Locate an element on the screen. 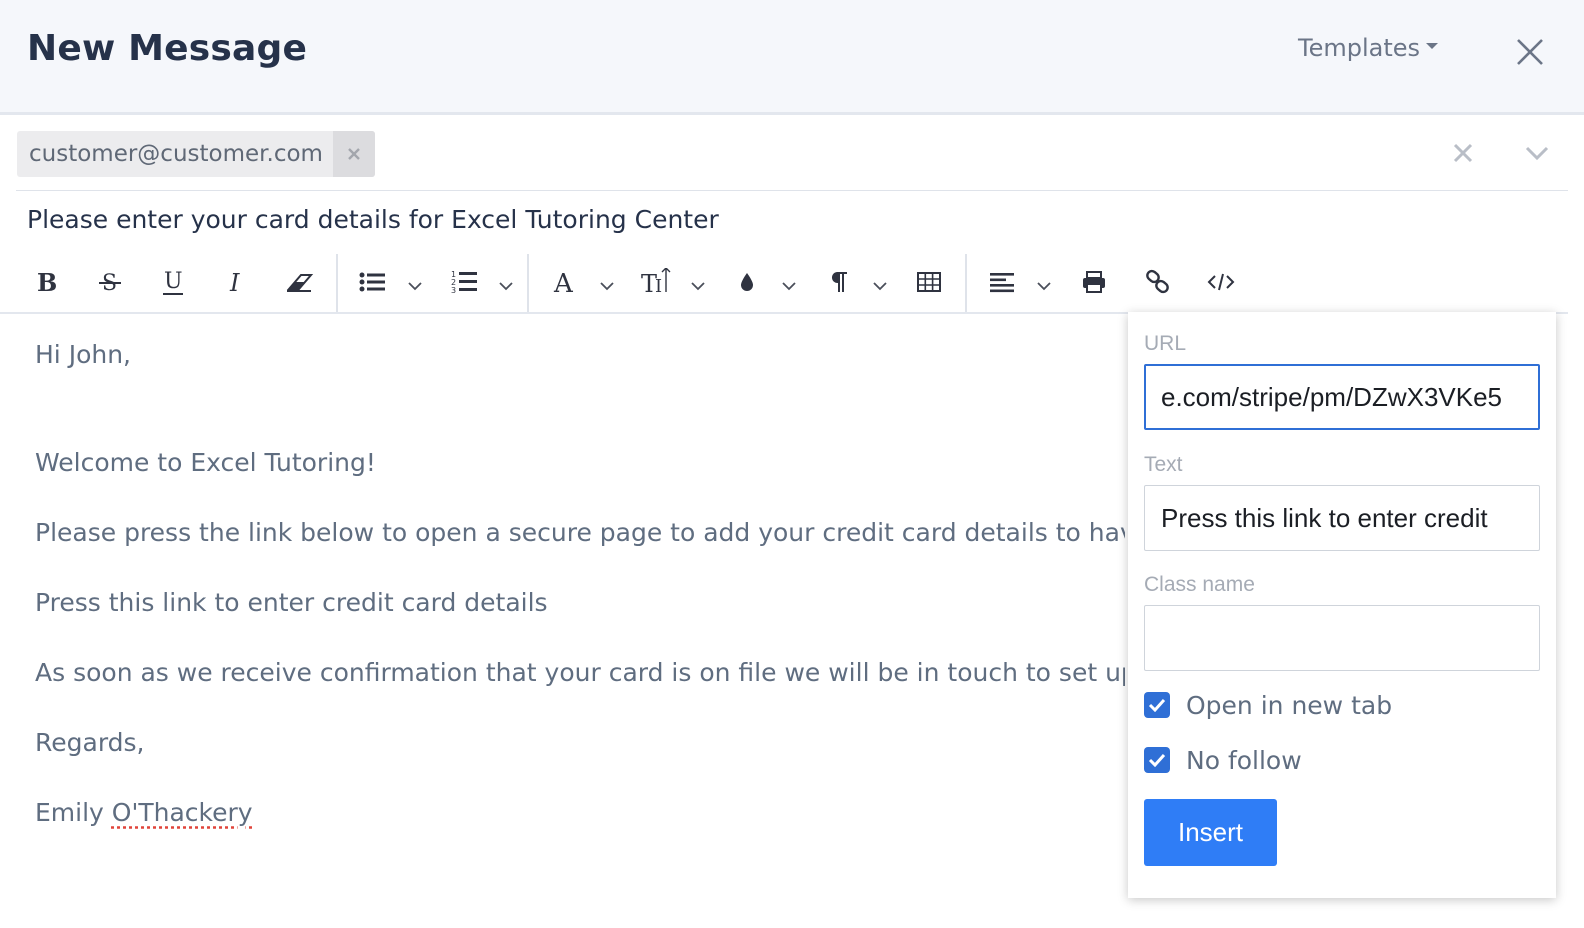 This screenshot has height=928, width=1584. underline-button: U is located at coordinates (173, 282).